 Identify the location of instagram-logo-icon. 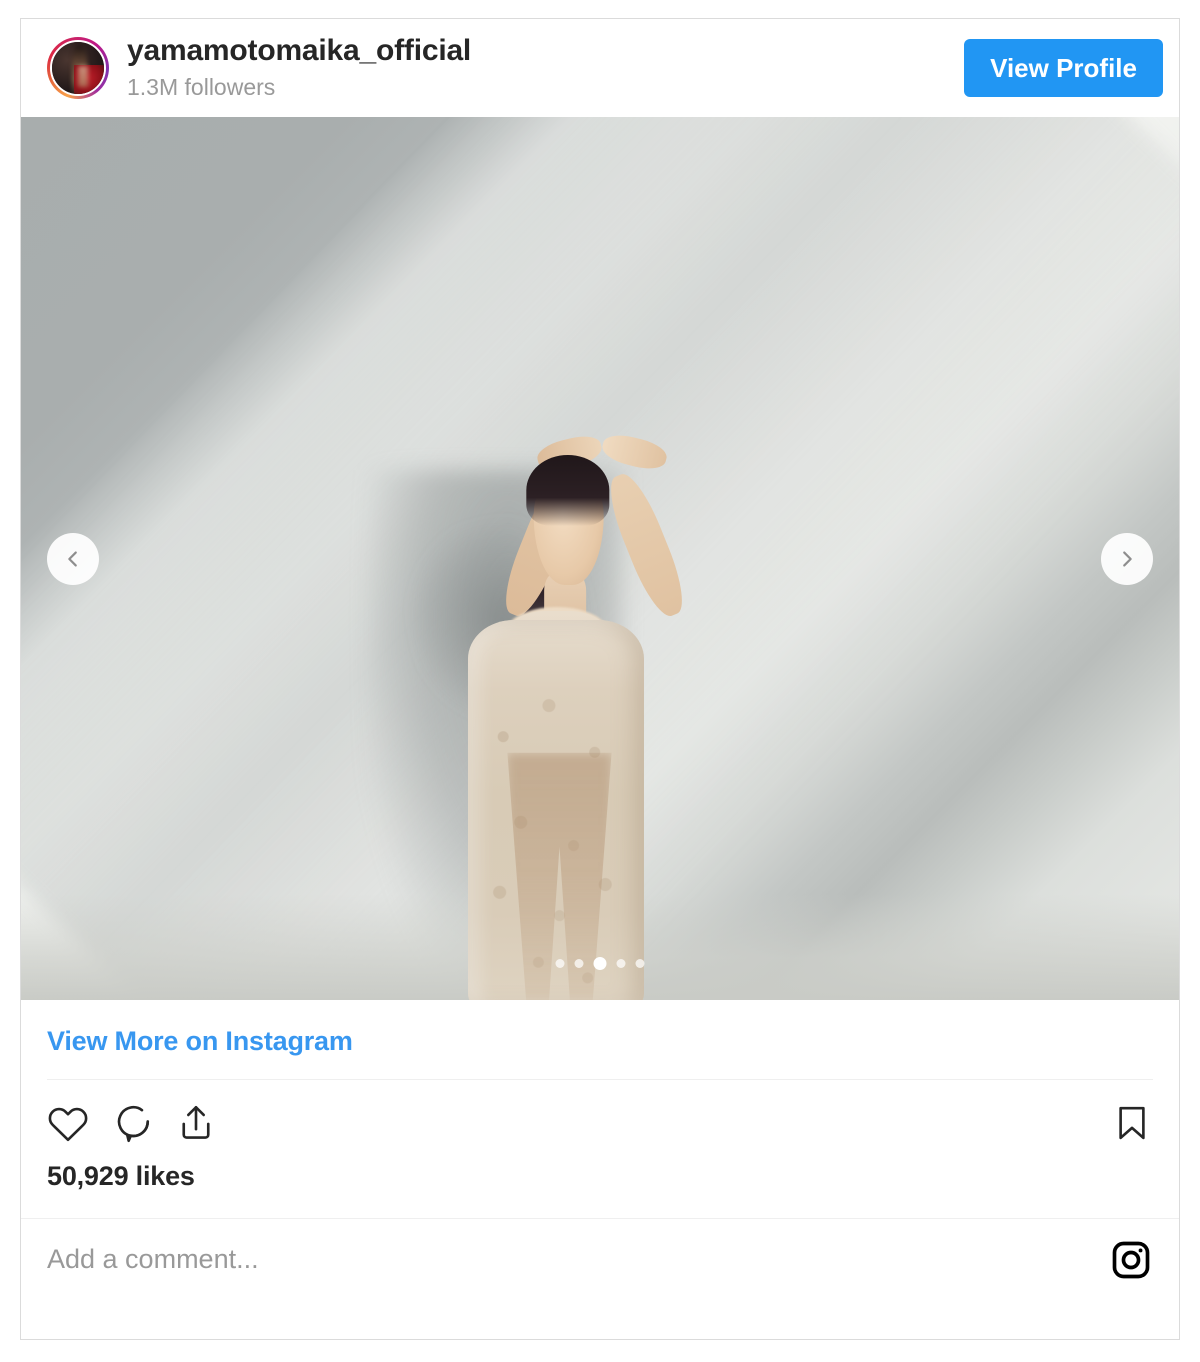
(1131, 1260).